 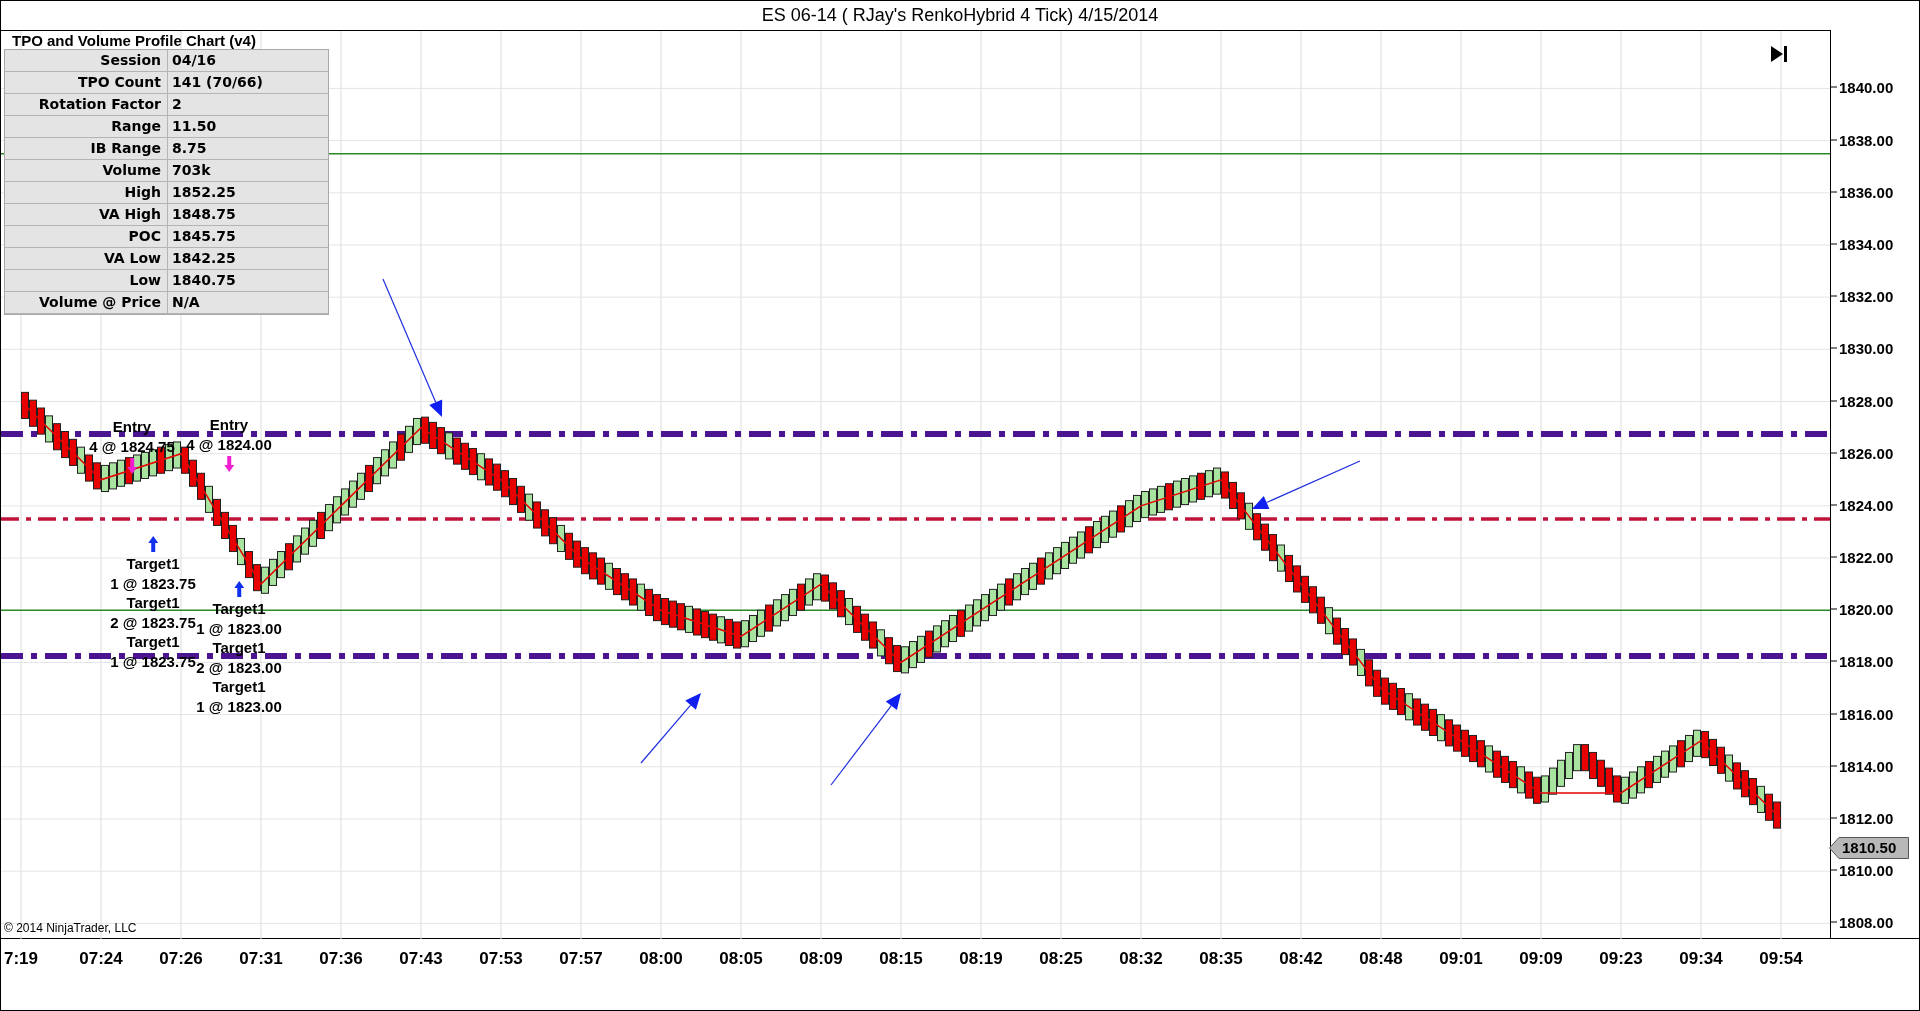 I want to click on time-label: 07:26, so click(x=181, y=959).